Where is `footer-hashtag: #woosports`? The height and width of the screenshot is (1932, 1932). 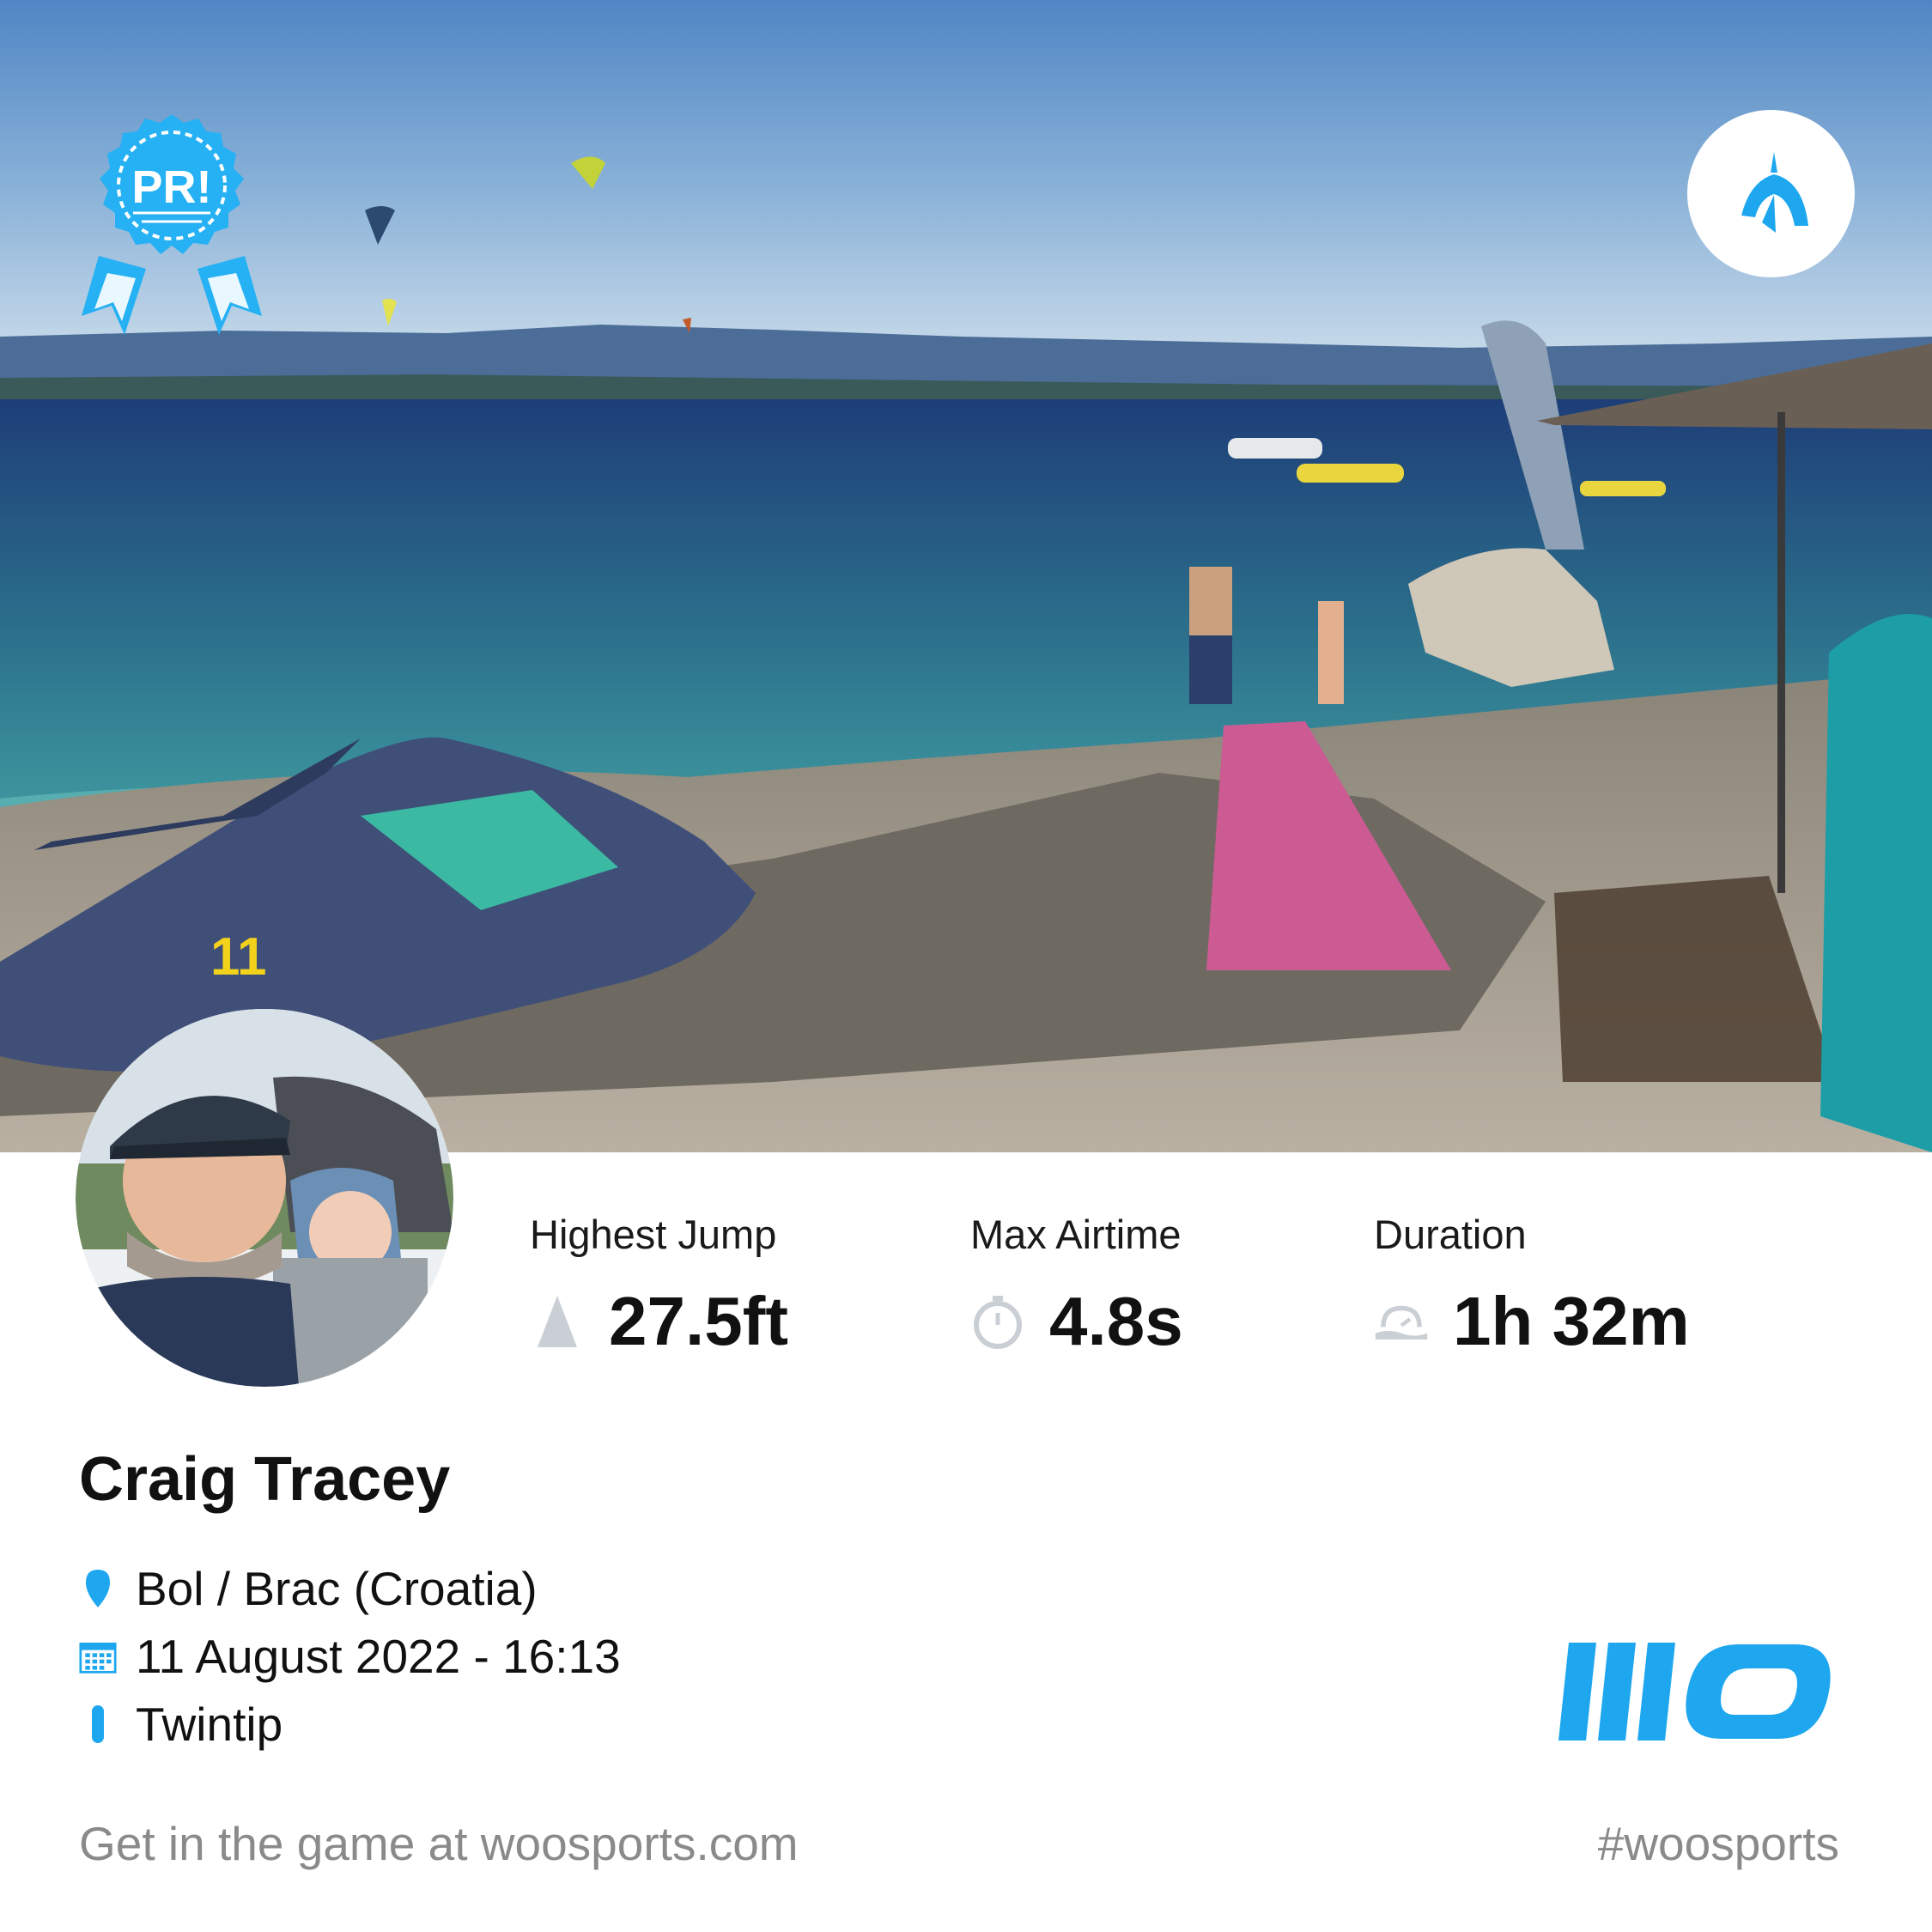 footer-hashtag: #woosports is located at coordinates (1718, 1843).